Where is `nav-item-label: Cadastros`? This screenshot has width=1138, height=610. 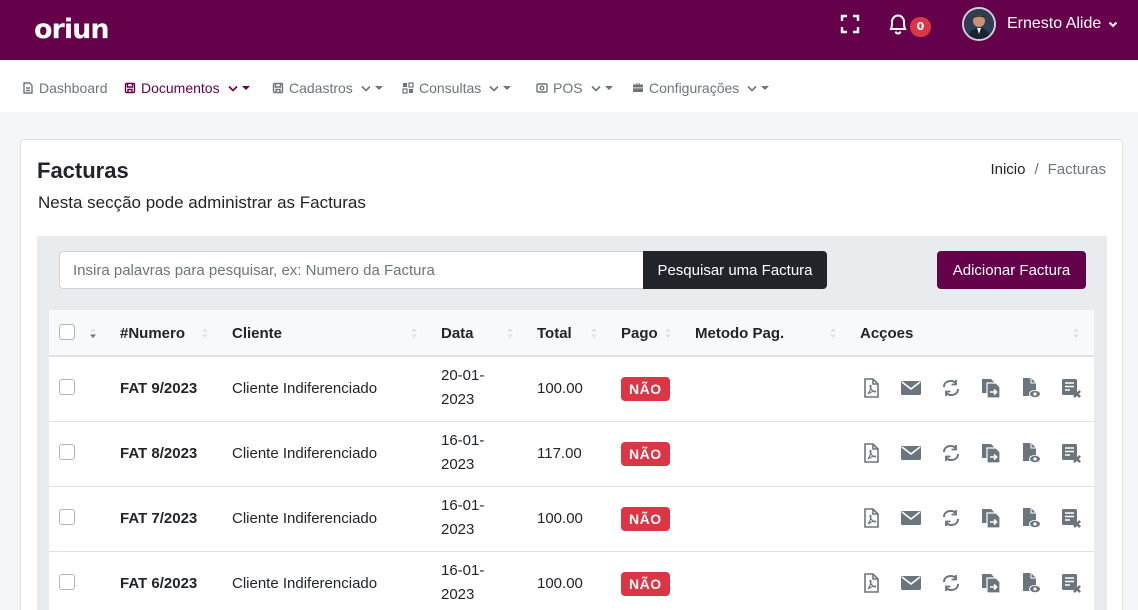
nav-item-label: Cadastros is located at coordinates (321, 88).